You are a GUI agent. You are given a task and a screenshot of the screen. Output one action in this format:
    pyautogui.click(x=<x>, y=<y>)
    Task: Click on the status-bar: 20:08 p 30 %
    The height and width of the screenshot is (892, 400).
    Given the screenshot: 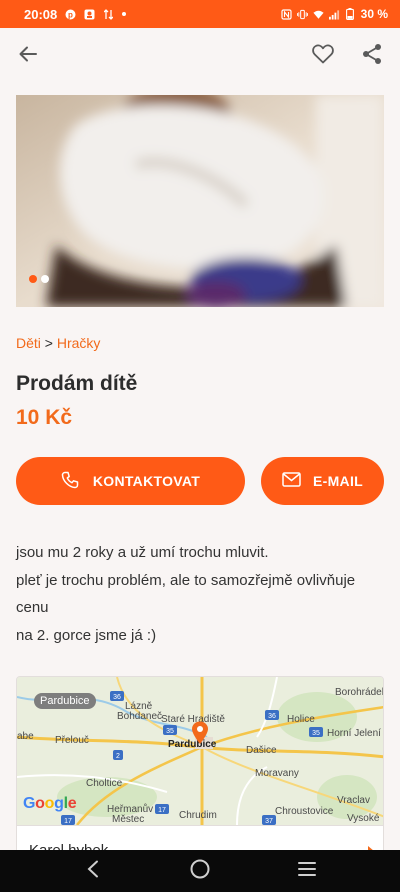 What is the action you would take?
    pyautogui.click(x=200, y=14)
    